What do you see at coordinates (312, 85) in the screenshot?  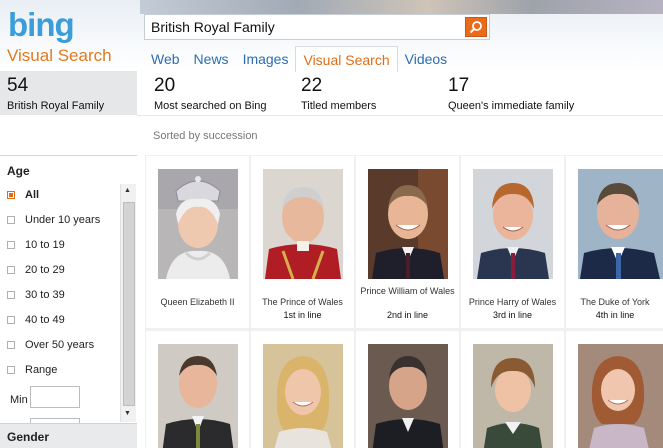 I see `stat-count: 22` at bounding box center [312, 85].